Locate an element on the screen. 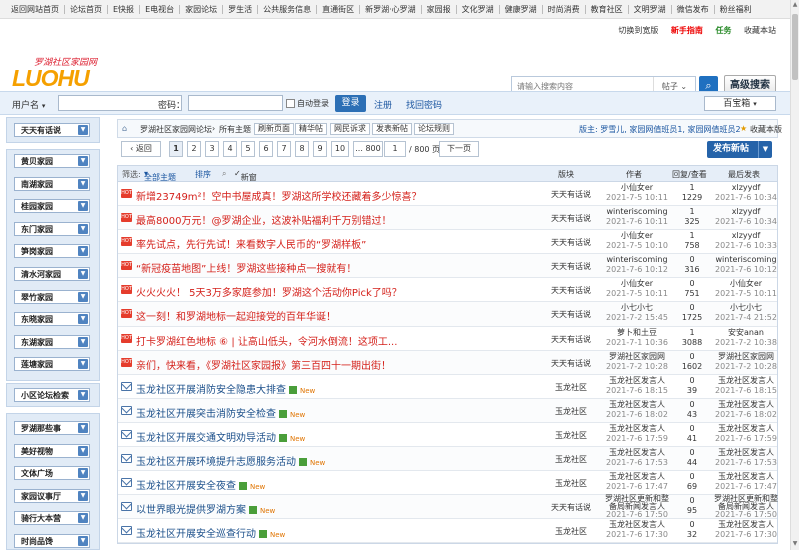 The width and height of the screenshot is (799, 550). last-poster: 罗湖社区更新和整备局新闻发言人 is located at coordinates (746, 503).